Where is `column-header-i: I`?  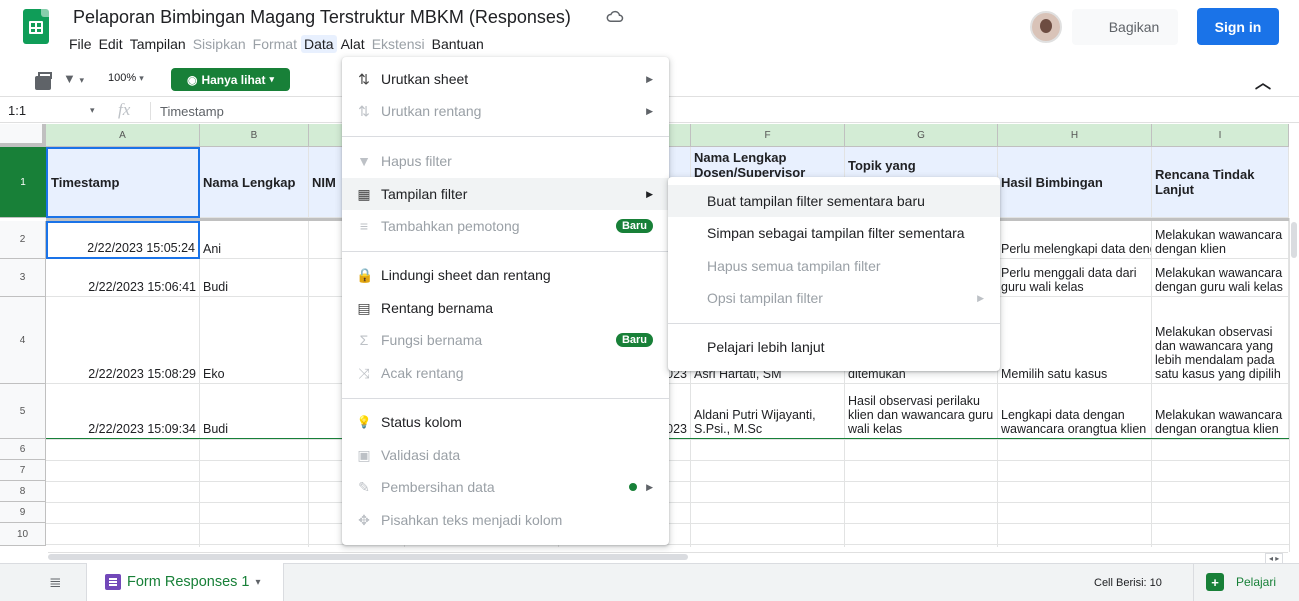
column-header-i: I is located at coordinates (1220, 135).